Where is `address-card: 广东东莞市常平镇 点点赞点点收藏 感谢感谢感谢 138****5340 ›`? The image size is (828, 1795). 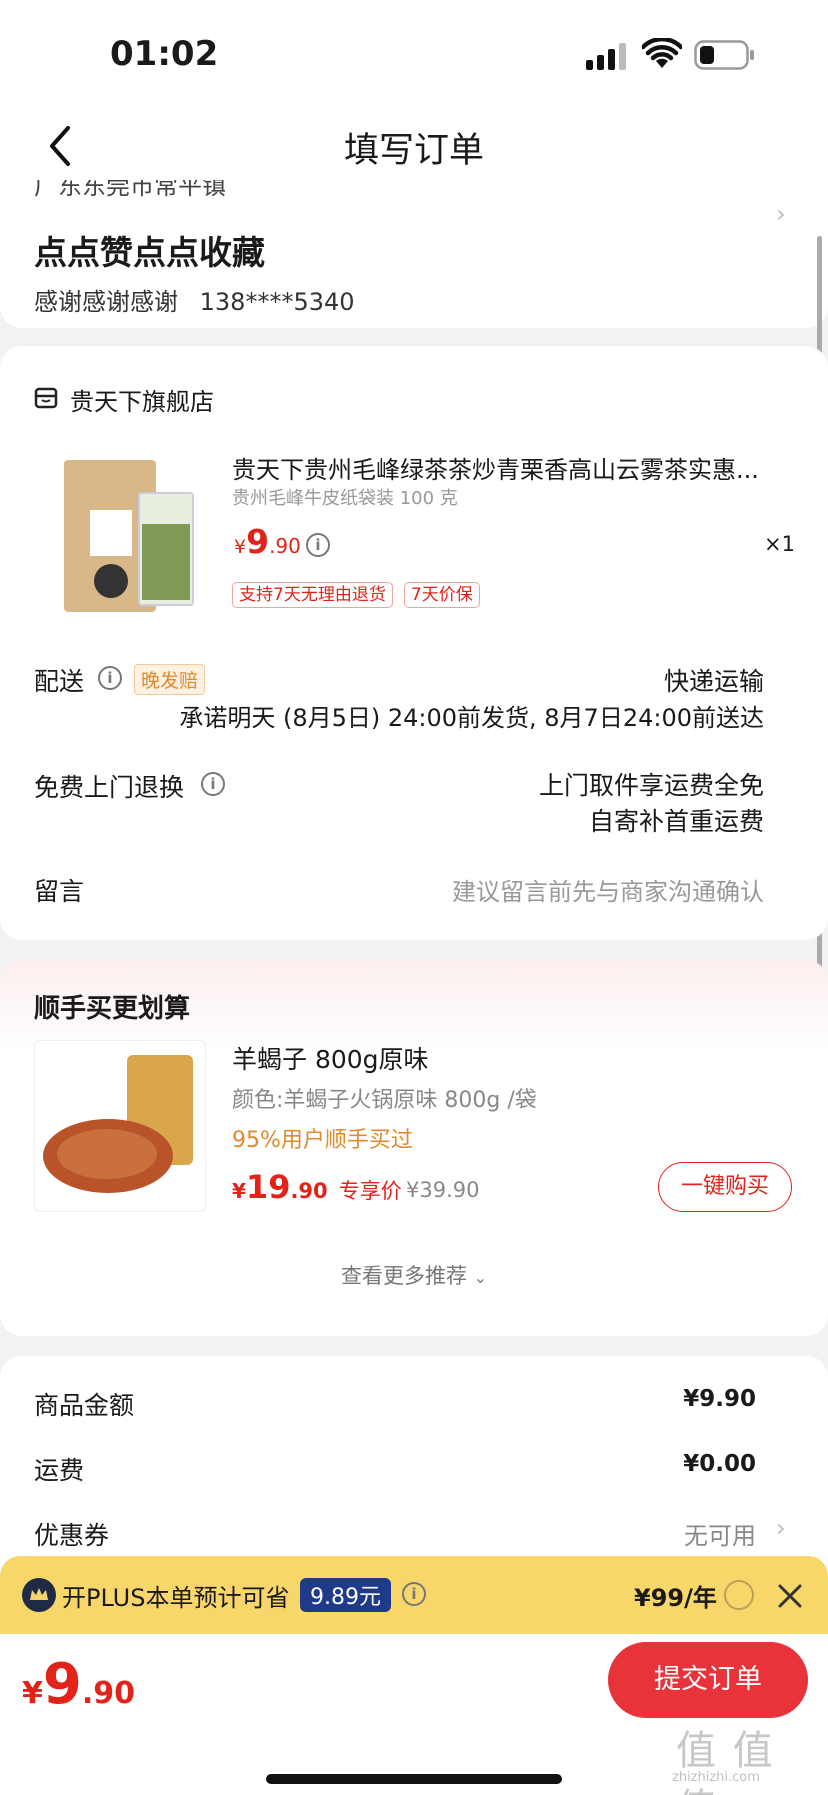
address-card: 广东东莞市常平镇 点点赞点点收藏 感谢感谢感谢 138****5340 › is located at coordinates (414, 254).